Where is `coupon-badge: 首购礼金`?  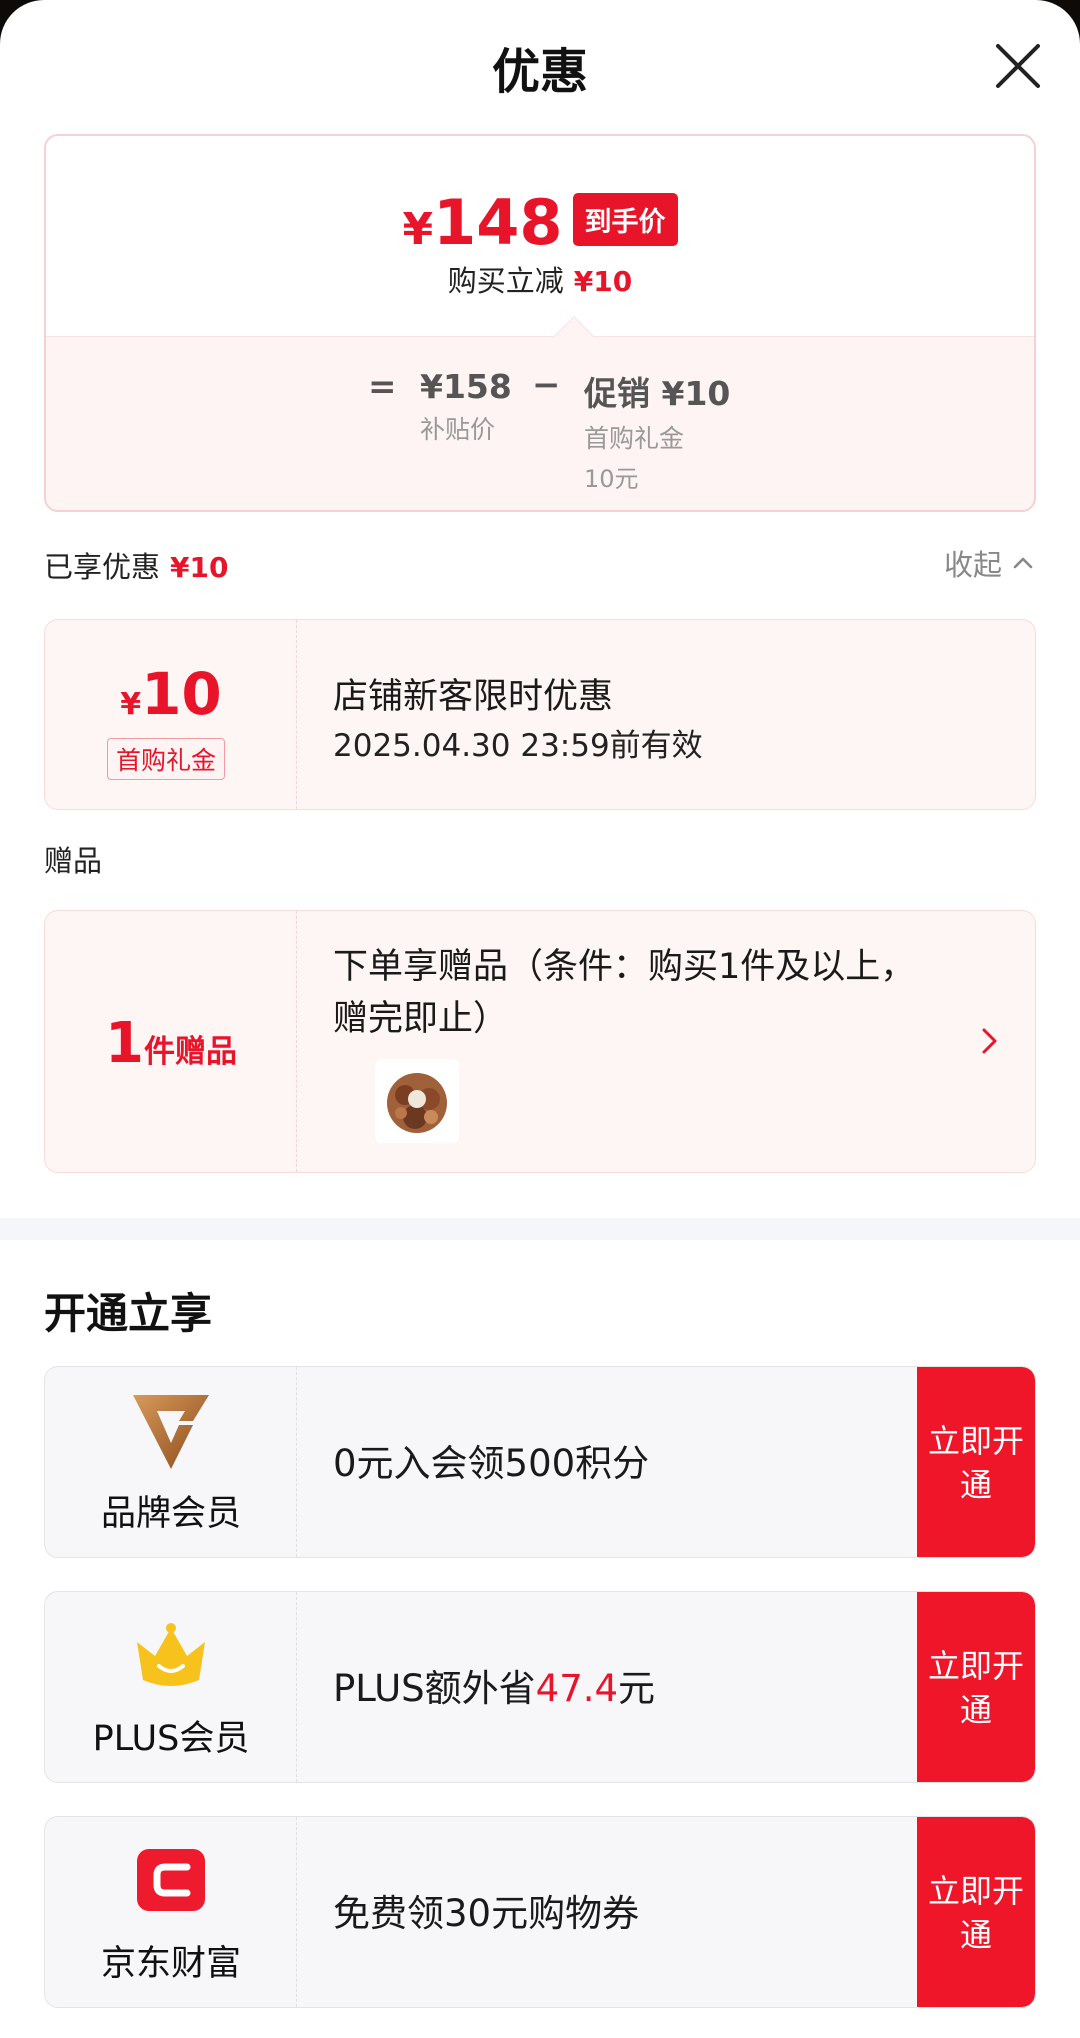 coupon-badge: 首购礼金 is located at coordinates (166, 759).